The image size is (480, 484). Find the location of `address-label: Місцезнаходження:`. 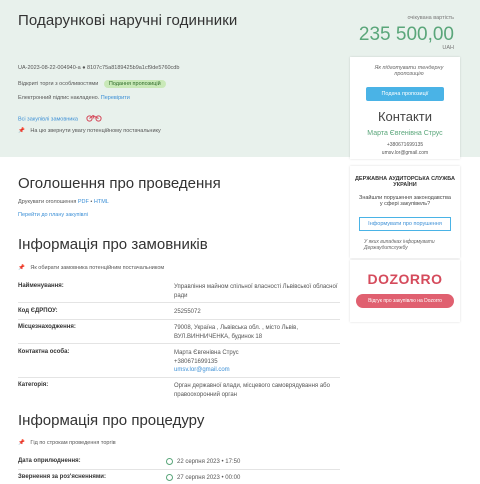

address-label: Місцезнаходження: is located at coordinates (47, 327).